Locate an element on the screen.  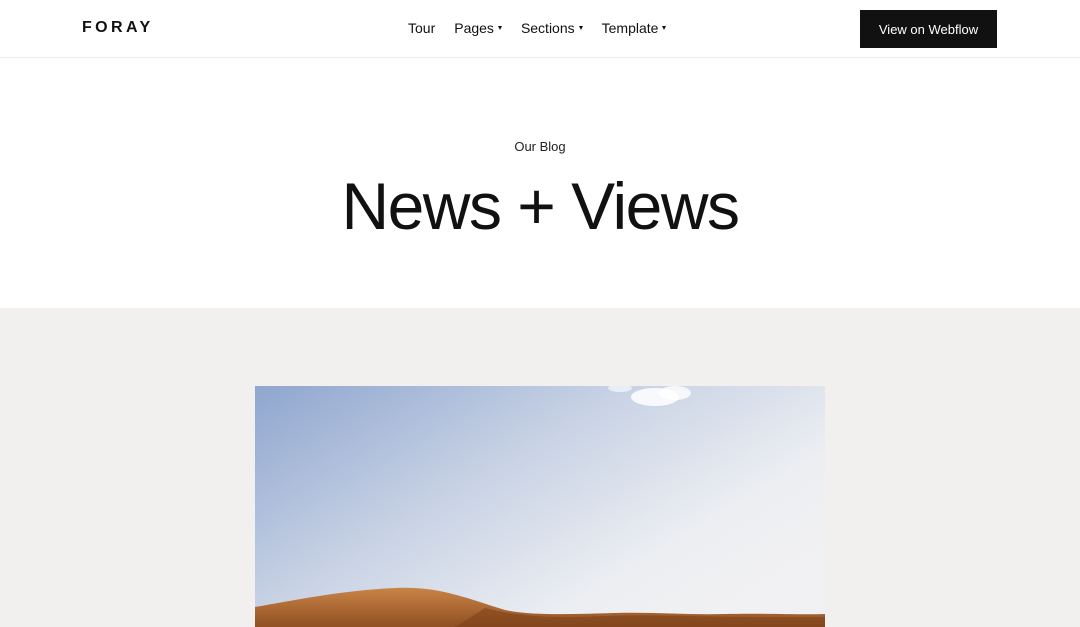
nav-link-label: Pages is located at coordinates (474, 28).